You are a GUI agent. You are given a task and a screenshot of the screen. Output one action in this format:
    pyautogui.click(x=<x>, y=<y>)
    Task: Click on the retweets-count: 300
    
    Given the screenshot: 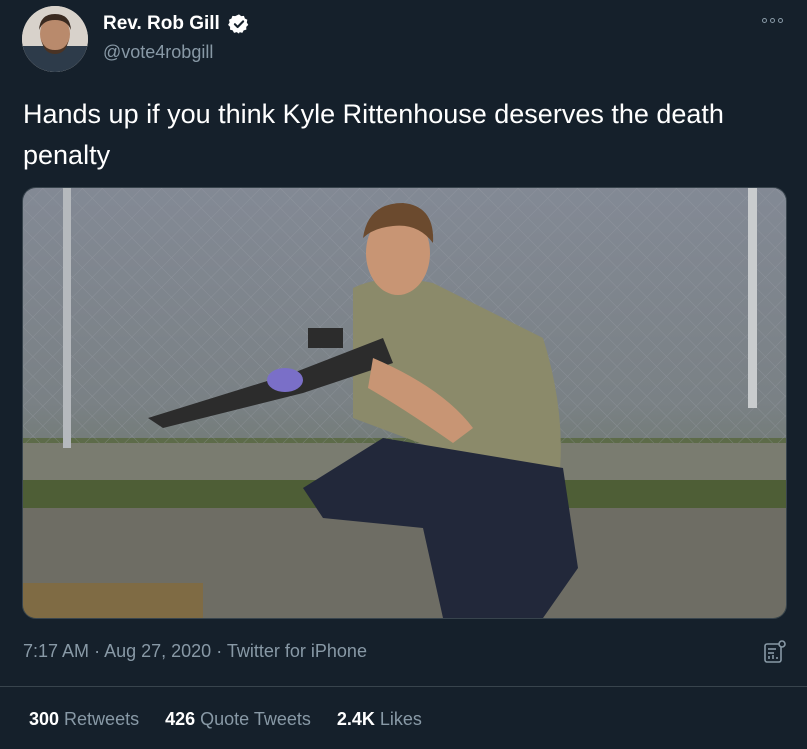 What is the action you would take?
    pyautogui.click(x=44, y=719)
    